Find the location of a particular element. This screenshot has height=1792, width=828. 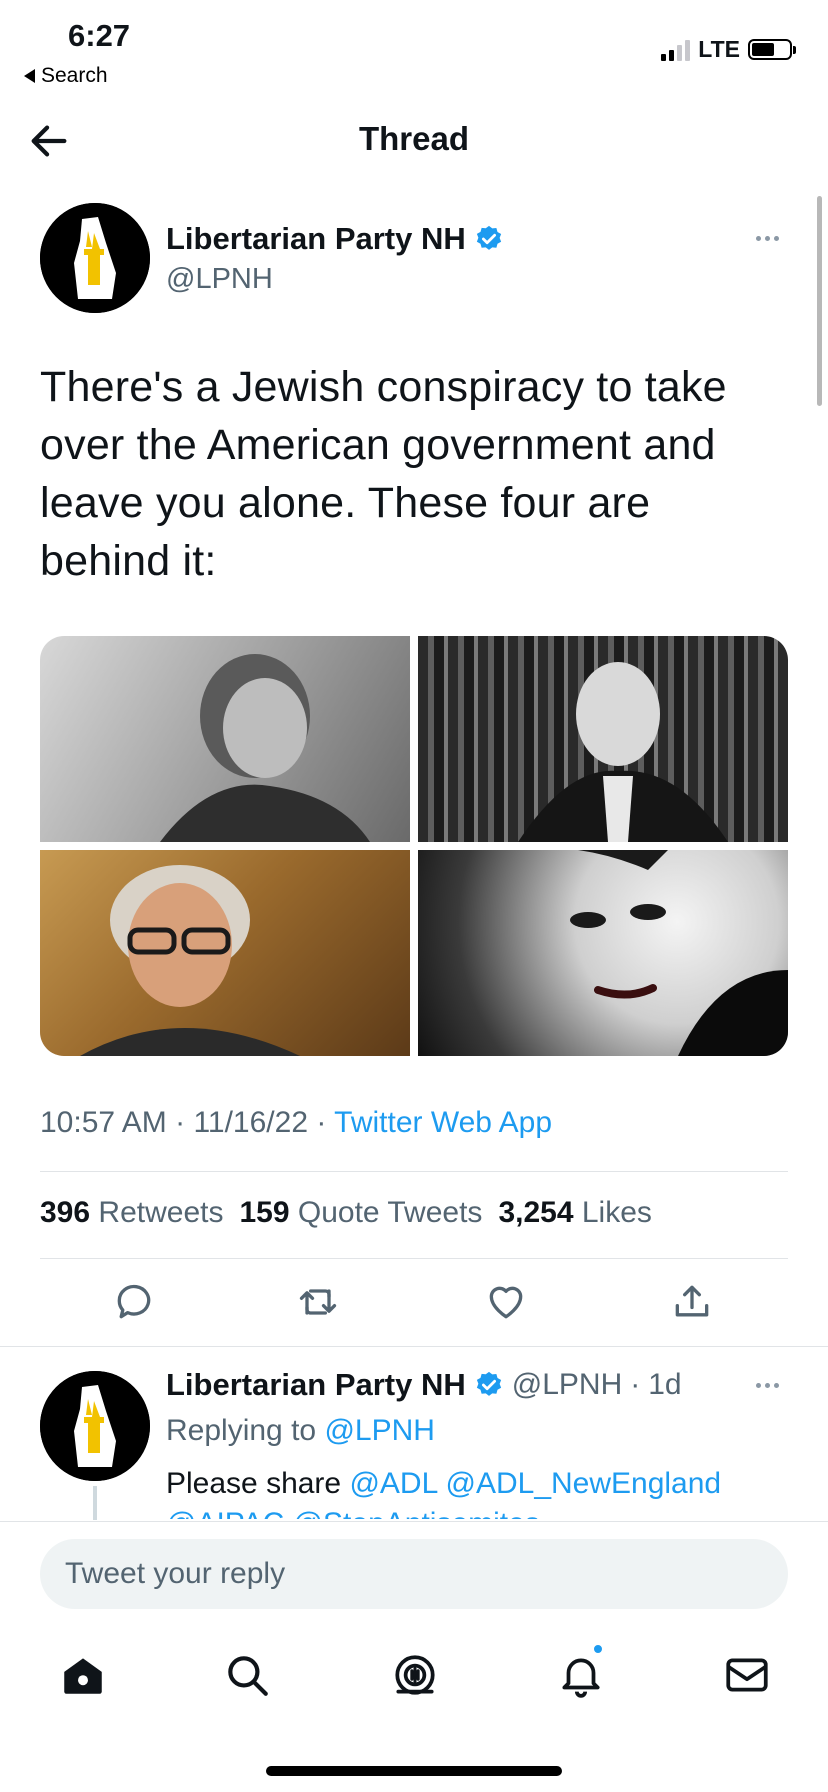

reply-header: Libertarian Party NH @LPNH · 1d is located at coordinates (424, 1385).